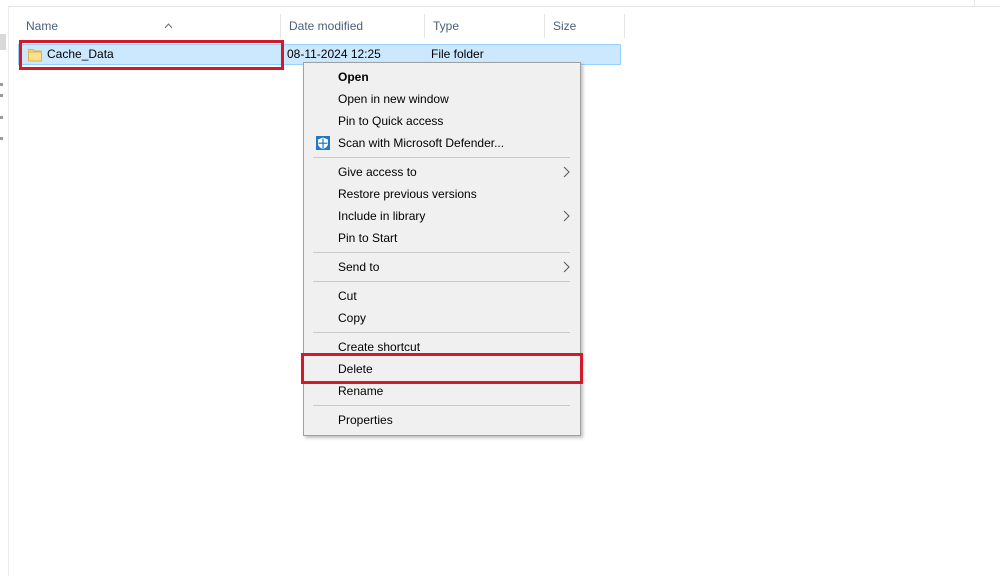 This screenshot has width=1000, height=576. I want to click on address-bar-edge, so click(500, 3).